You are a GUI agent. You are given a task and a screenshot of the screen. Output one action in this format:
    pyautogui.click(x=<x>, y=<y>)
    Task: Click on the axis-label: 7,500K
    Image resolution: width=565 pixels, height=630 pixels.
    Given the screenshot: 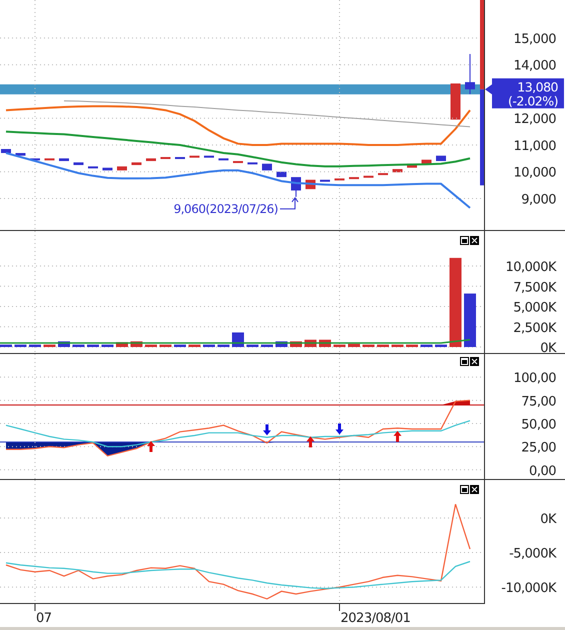 What is the action you would take?
    pyautogui.click(x=534, y=288)
    